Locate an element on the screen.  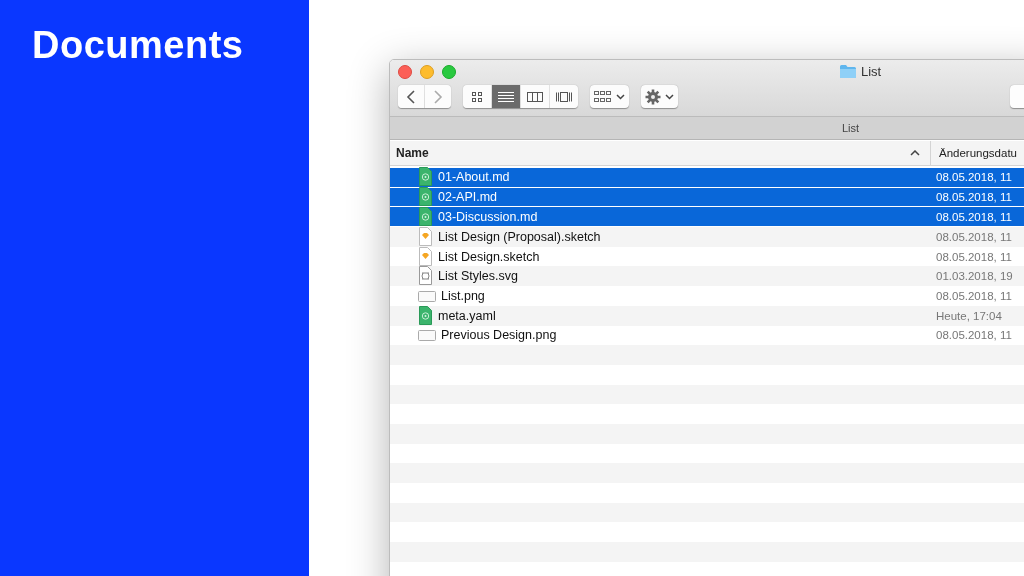
file-row: 02-API.md 08.05.2018, 11 is located at coordinates (707, 197).